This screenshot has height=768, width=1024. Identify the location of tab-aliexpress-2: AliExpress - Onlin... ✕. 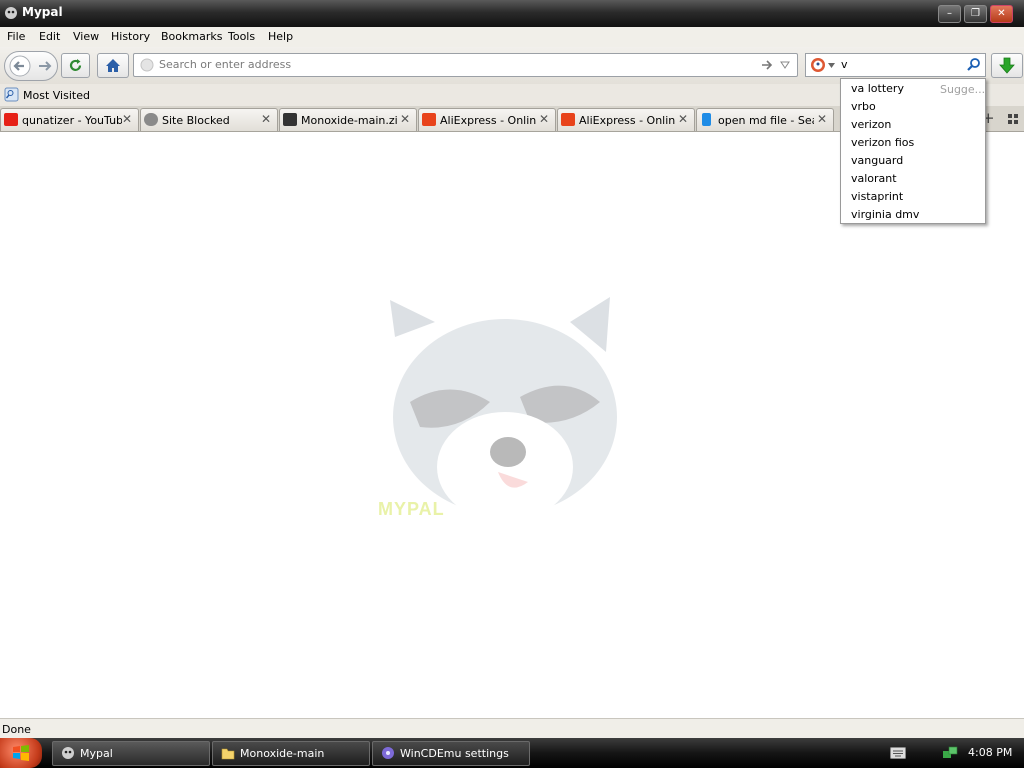
(626, 119).